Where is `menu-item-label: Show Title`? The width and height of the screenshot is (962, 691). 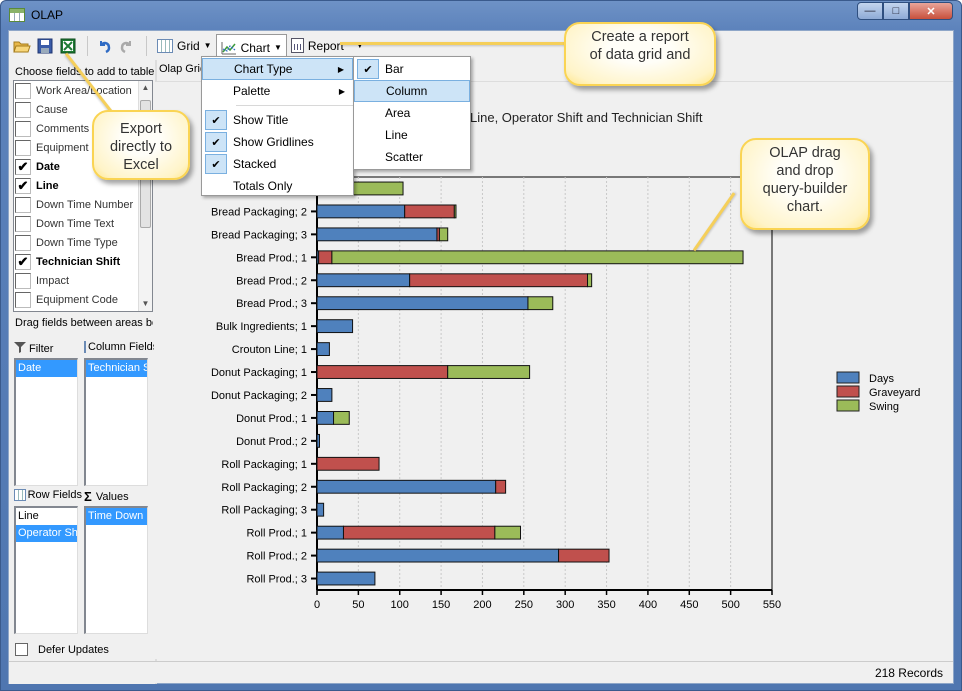 menu-item-label: Show Title is located at coordinates (261, 120).